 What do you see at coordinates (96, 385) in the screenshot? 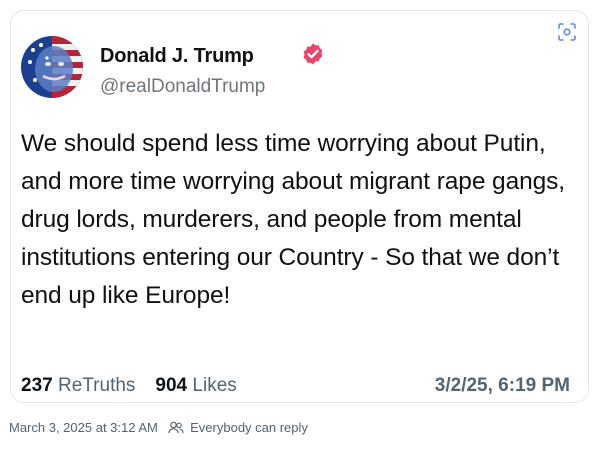
I see `retruths-label: ReTruths` at bounding box center [96, 385].